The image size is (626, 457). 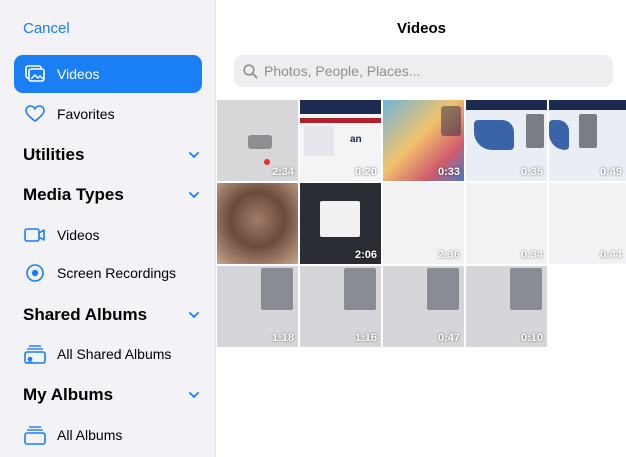 I want to click on video-thumbnail: 2:34, so click(x=257, y=140).